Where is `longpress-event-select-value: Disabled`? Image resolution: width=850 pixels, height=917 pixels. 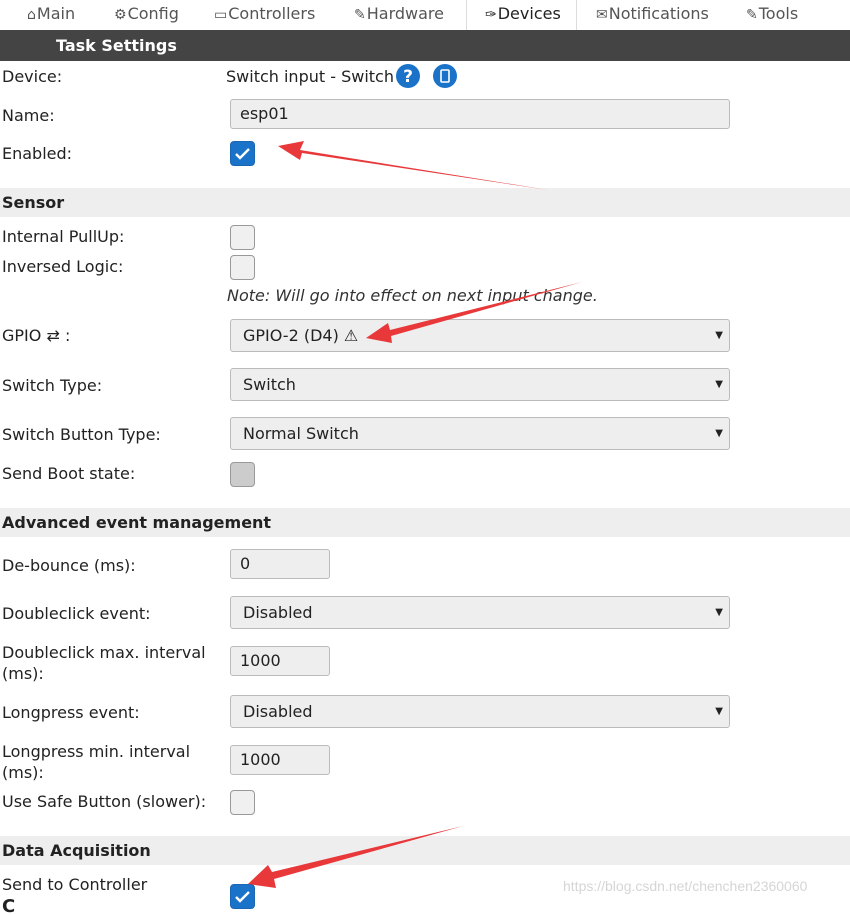
longpress-event-select-value: Disabled is located at coordinates (278, 711).